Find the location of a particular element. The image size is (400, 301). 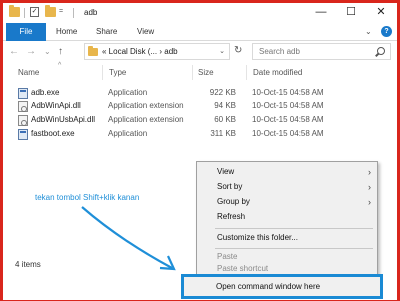

menu-item-view: View › is located at coordinates (287, 172).